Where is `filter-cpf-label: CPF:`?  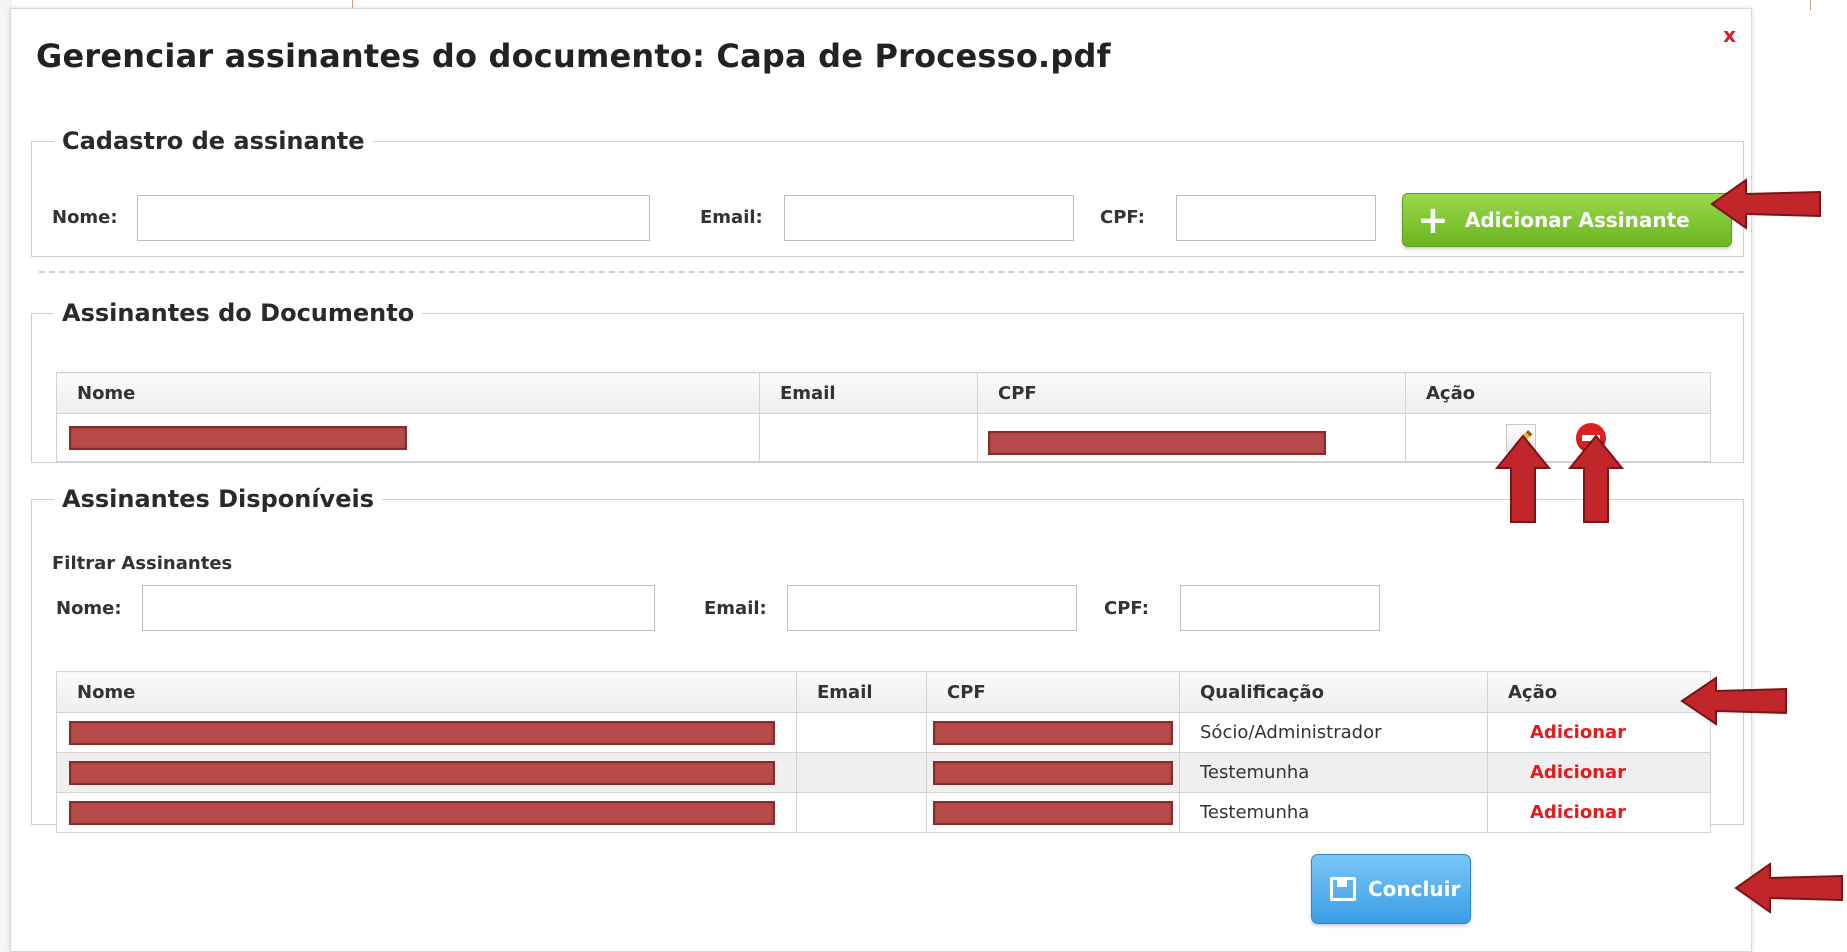 filter-cpf-label: CPF: is located at coordinates (1126, 608).